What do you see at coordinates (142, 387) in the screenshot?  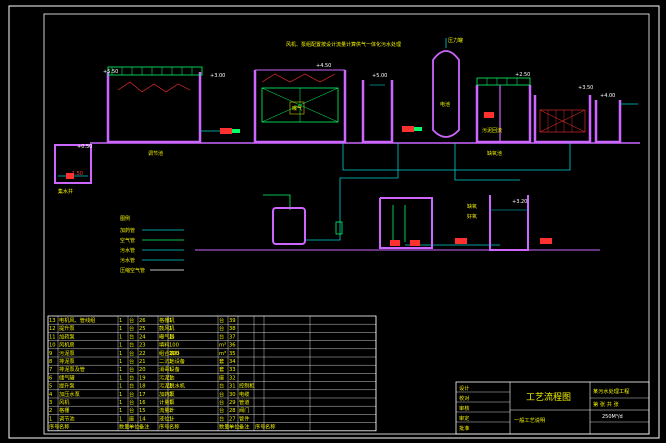 I see `table-cell: 18` at bounding box center [142, 387].